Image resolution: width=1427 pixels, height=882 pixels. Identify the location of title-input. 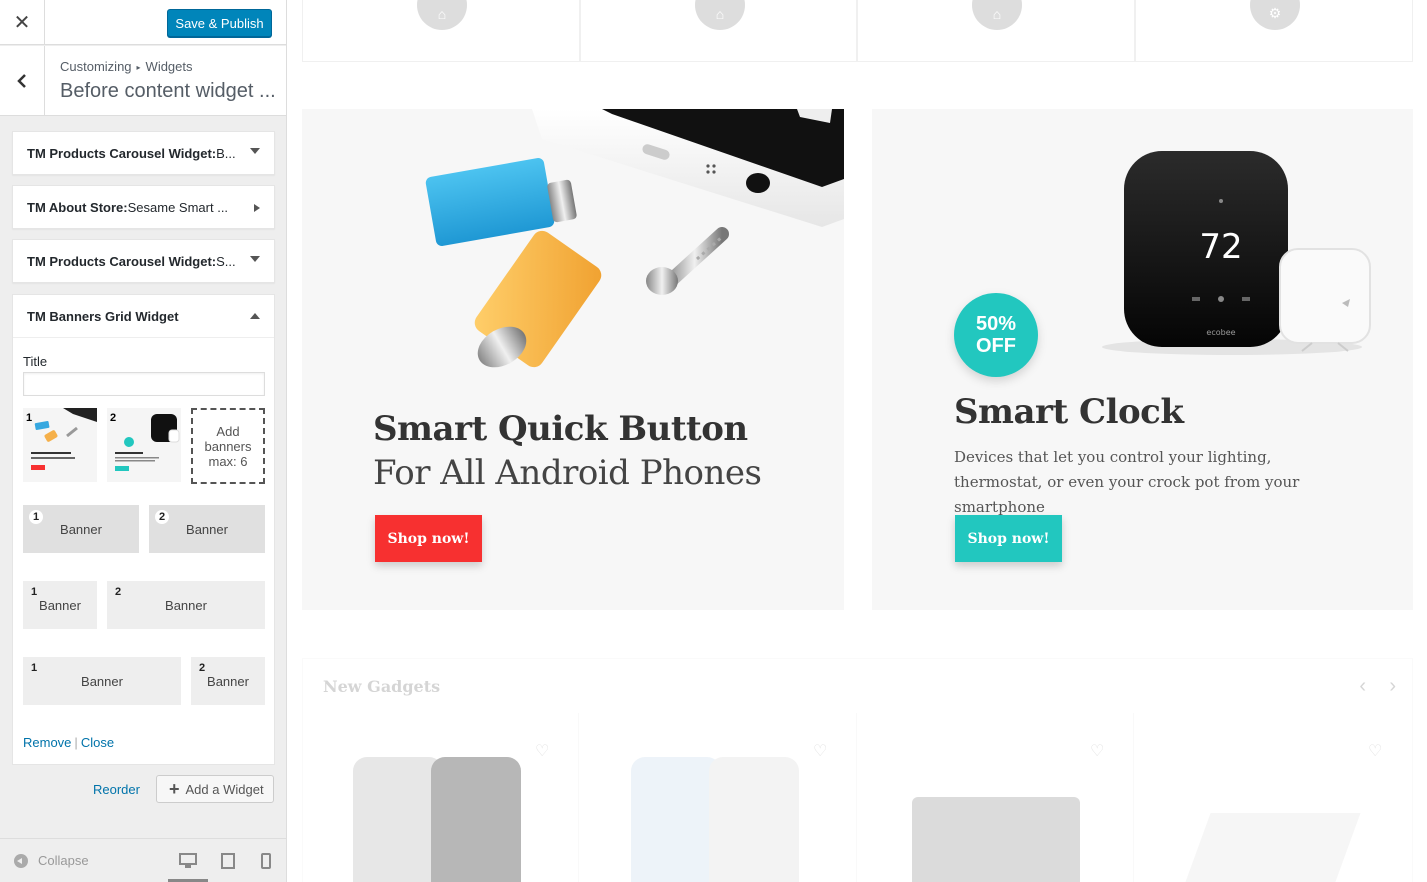
(144, 384).